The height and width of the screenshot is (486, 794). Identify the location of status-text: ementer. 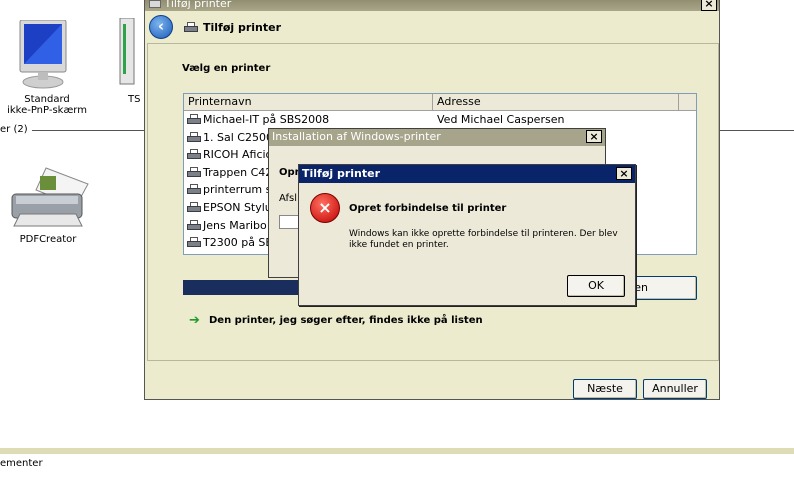
(21, 463).